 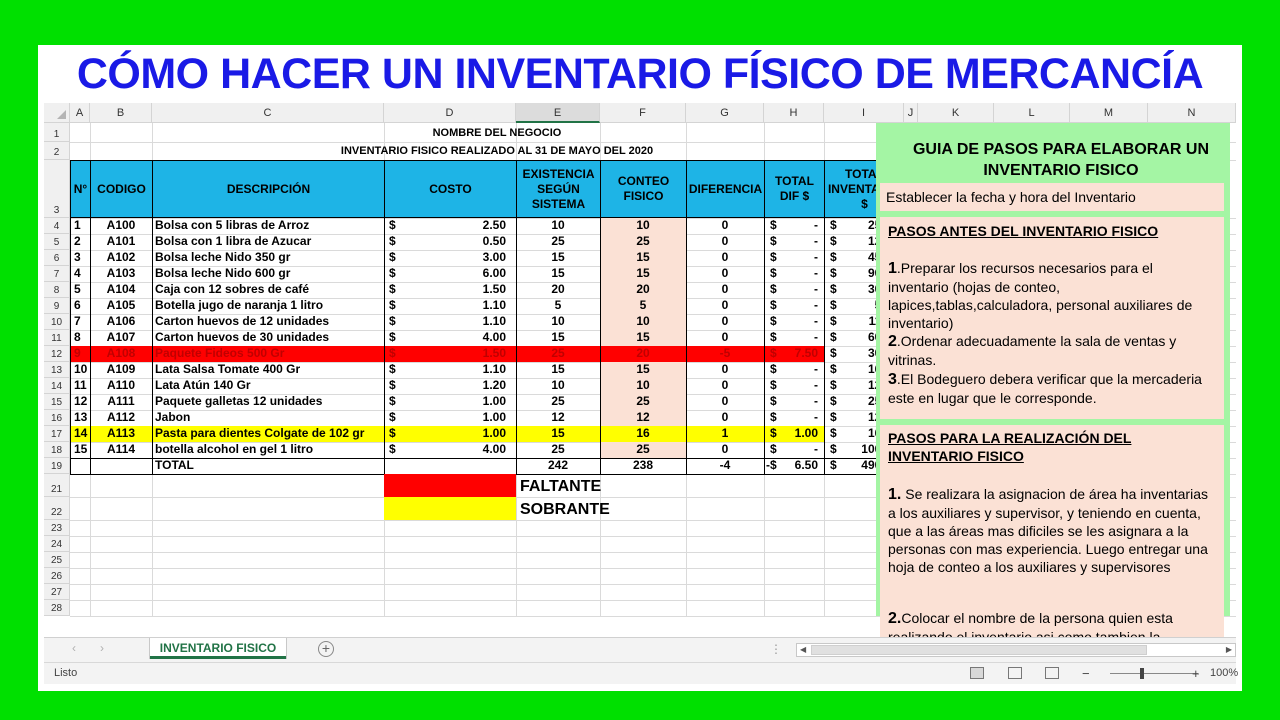 What do you see at coordinates (1142, 673) in the screenshot?
I see `zoom-slider-thumb` at bounding box center [1142, 673].